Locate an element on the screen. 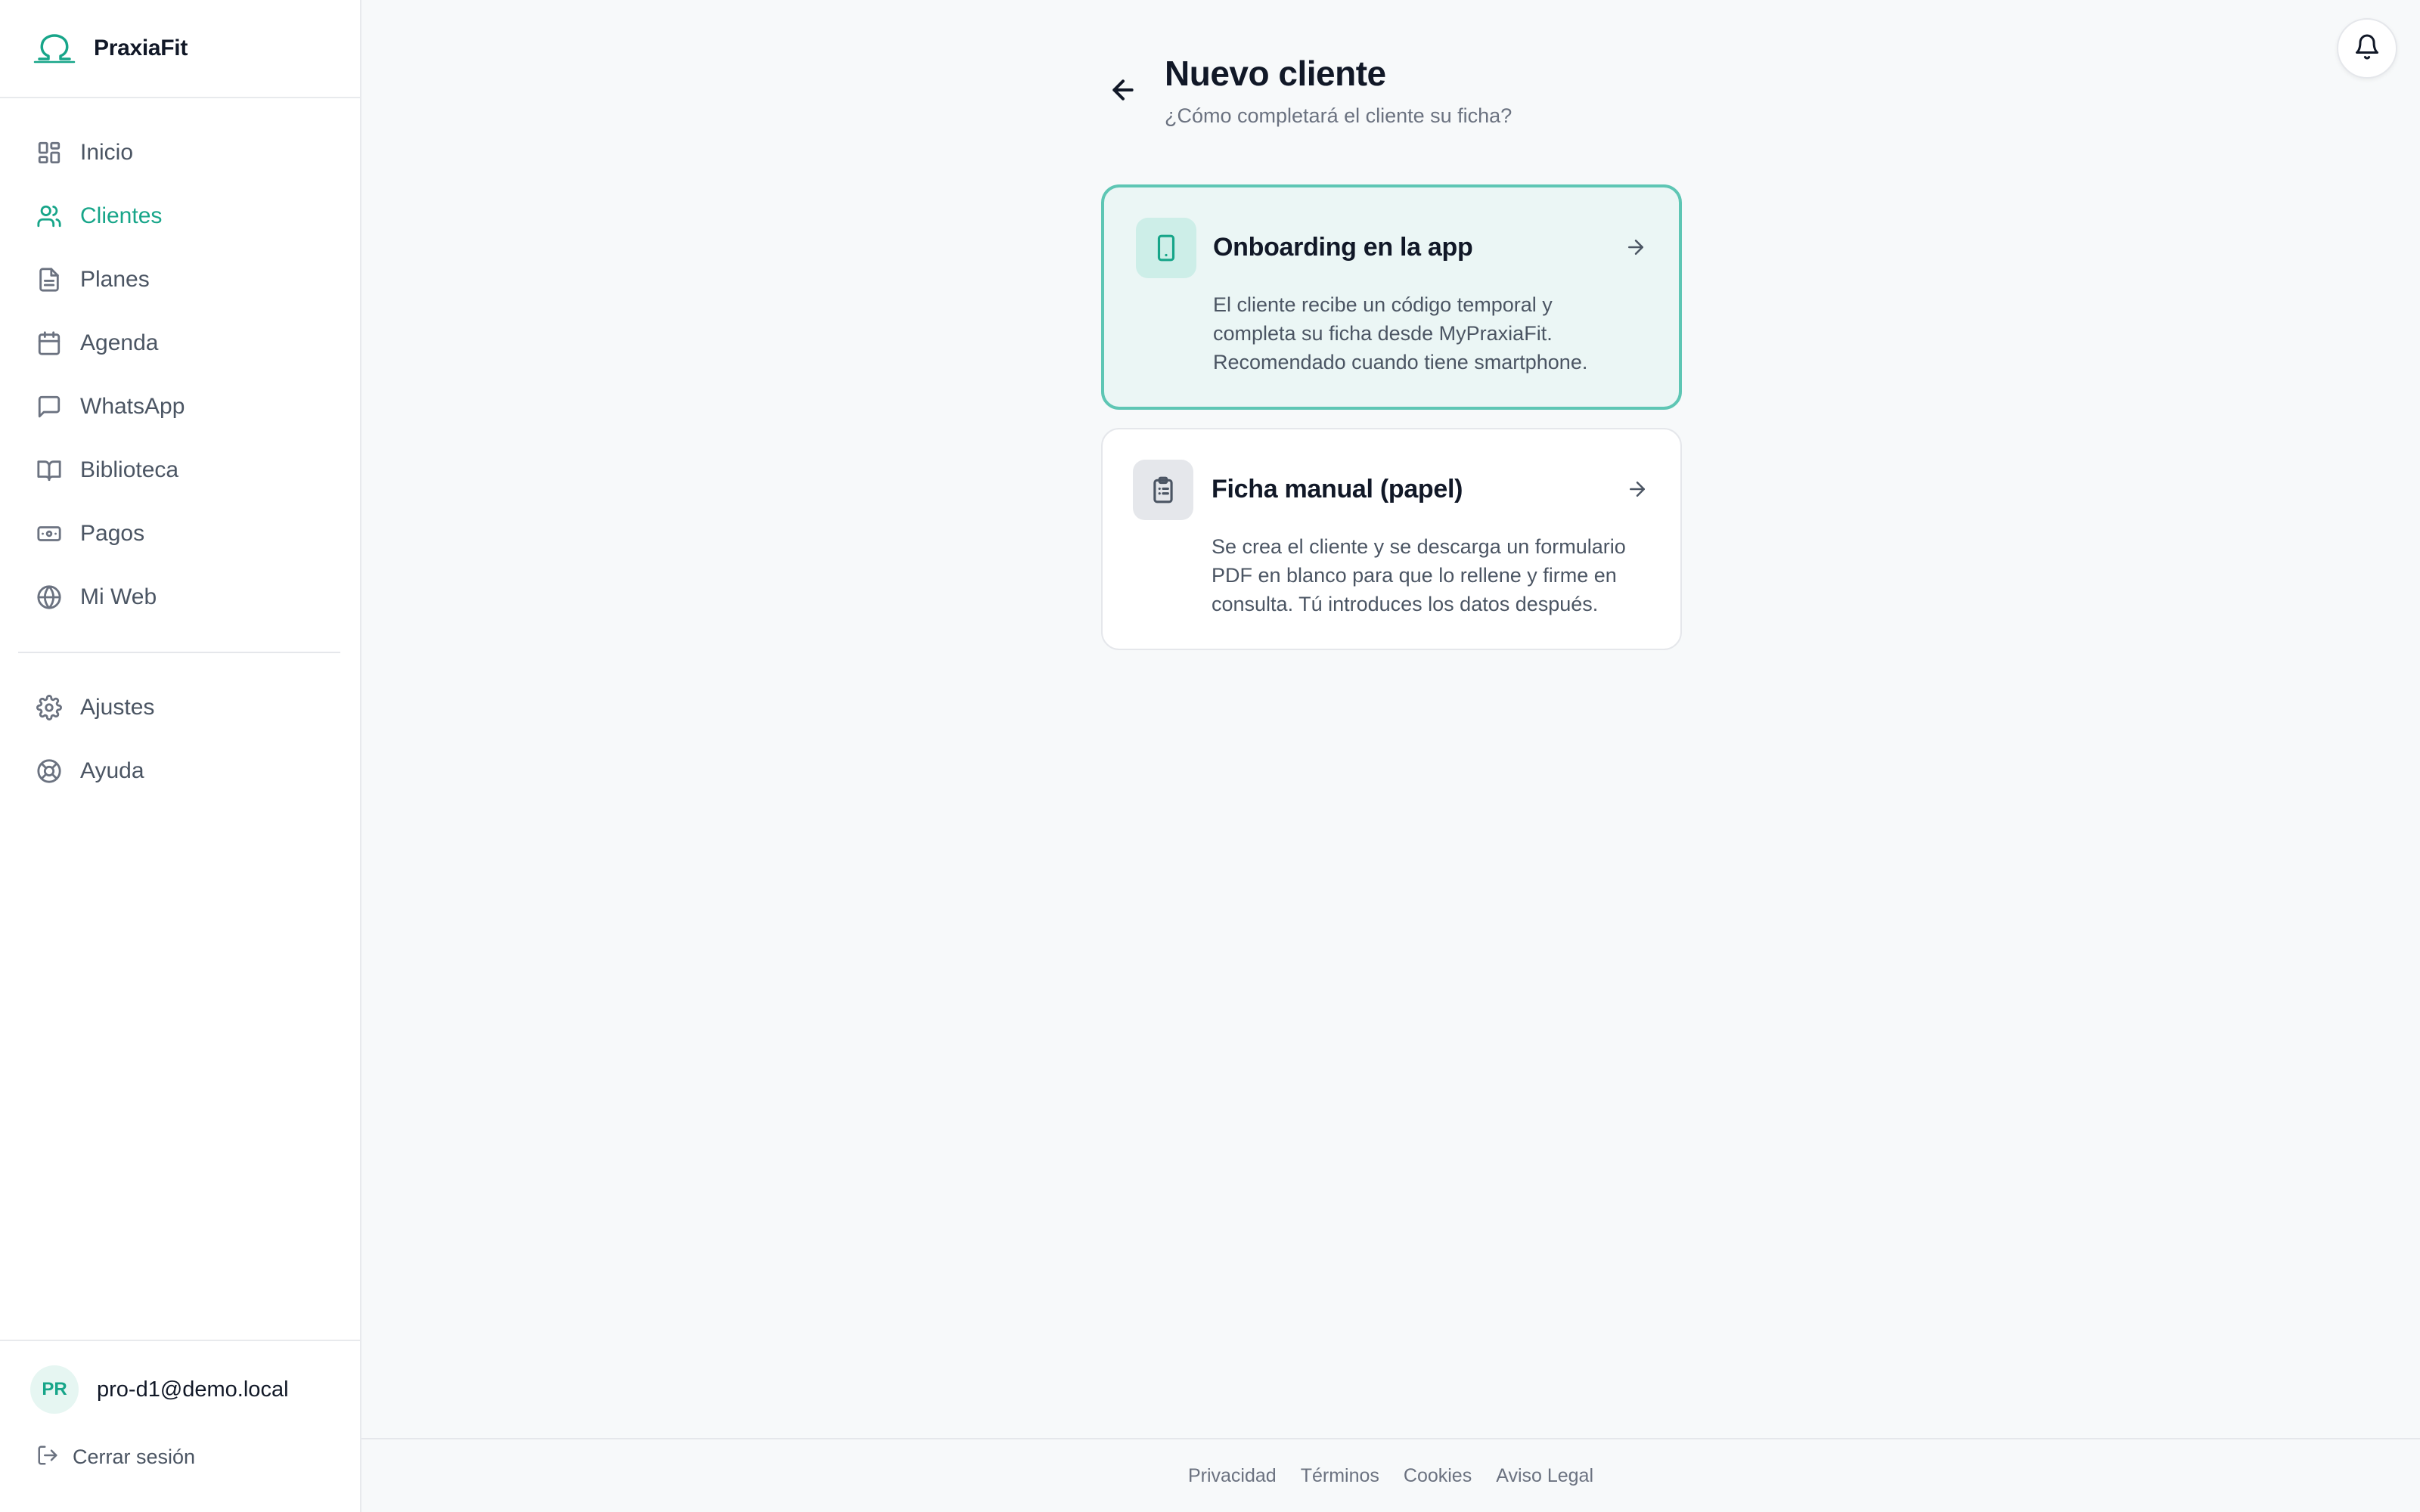 This screenshot has height=1512, width=2420. sidebar-item-label: Biblioteca is located at coordinates (129, 469).